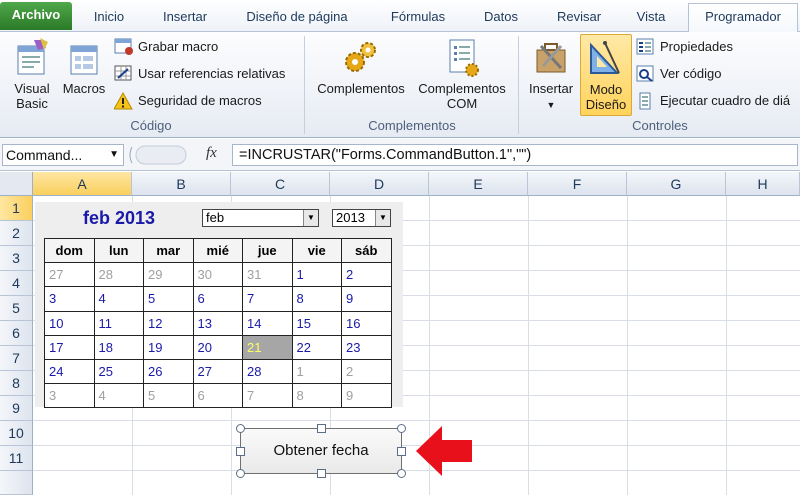 The height and width of the screenshot is (495, 800). I want to click on row-header-5: 5, so click(16, 308).